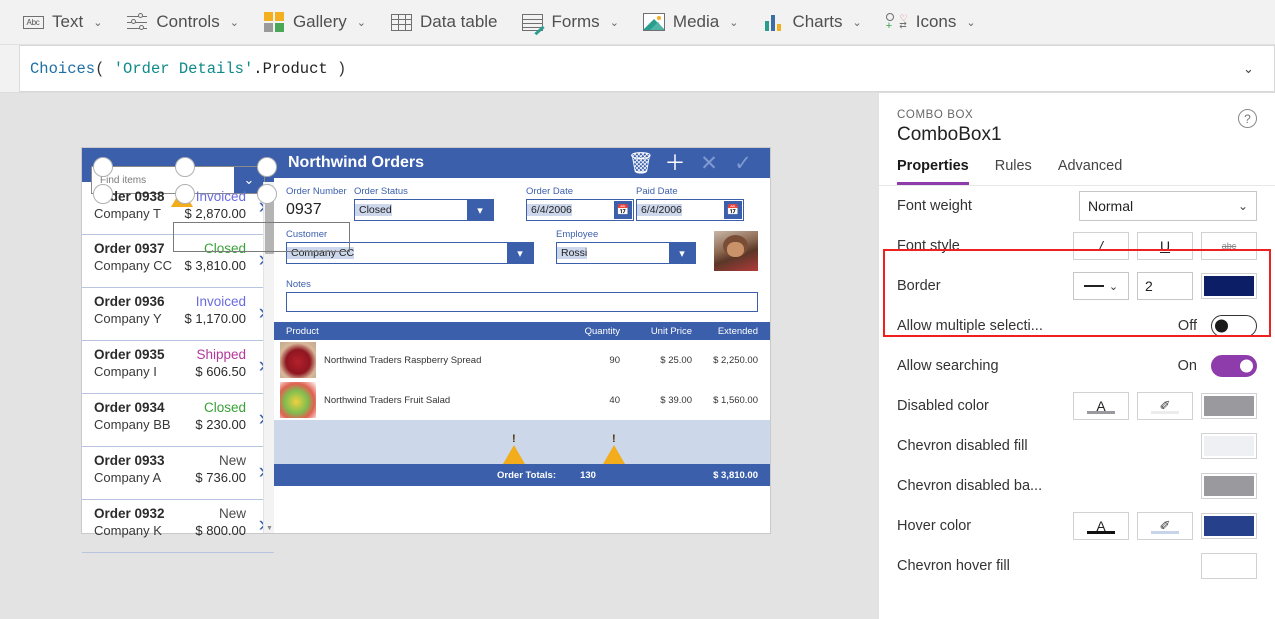 The height and width of the screenshot is (619, 1275). Describe the element at coordinates (933, 171) in the screenshot. I see `tab-properties: Properties` at that location.